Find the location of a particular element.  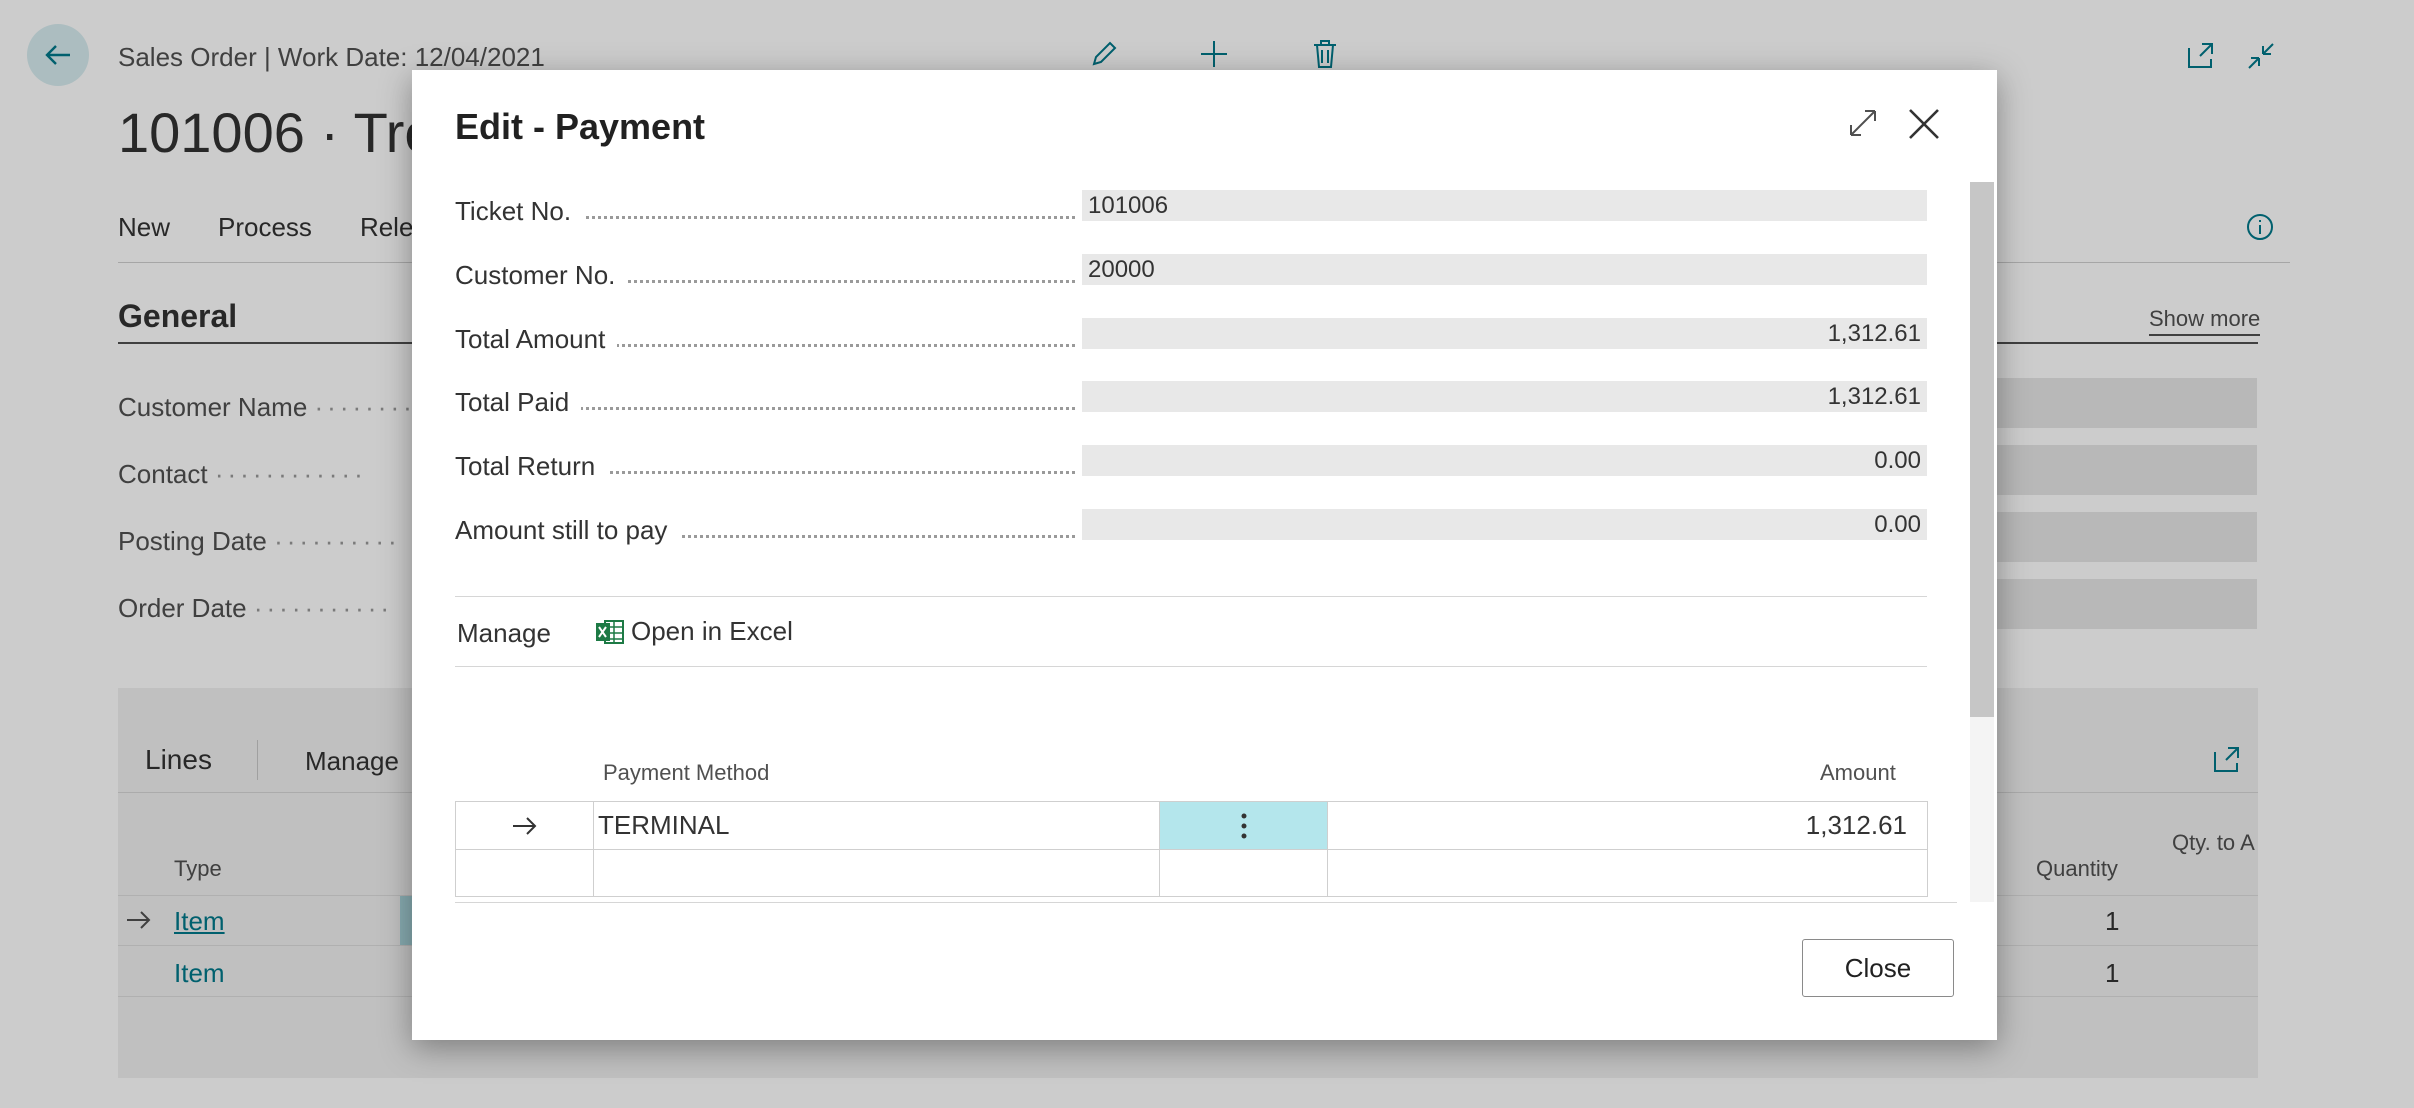

field-label: Customer No. is located at coordinates (541, 275).